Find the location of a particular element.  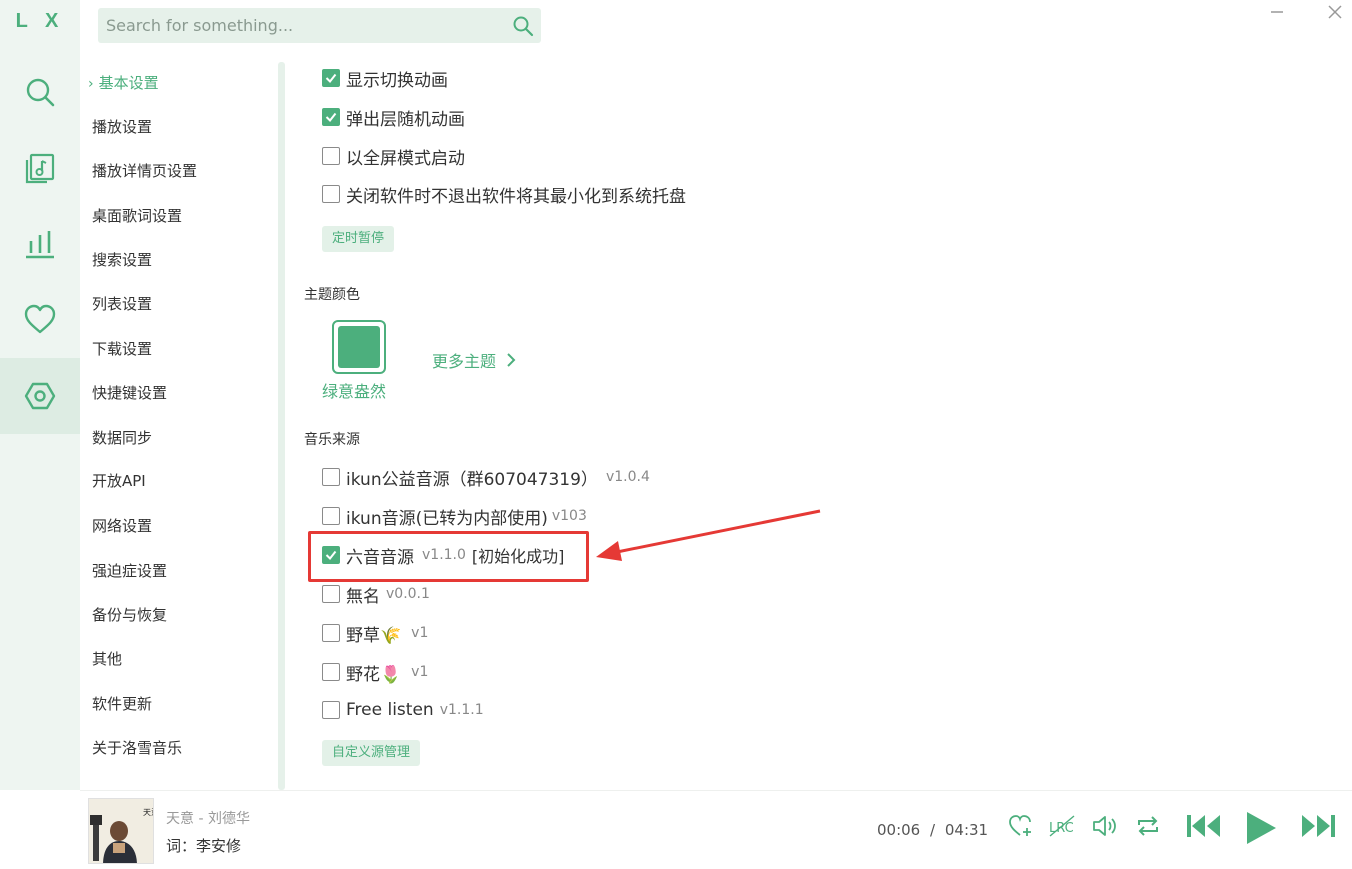

search-bar is located at coordinates (319, 25).